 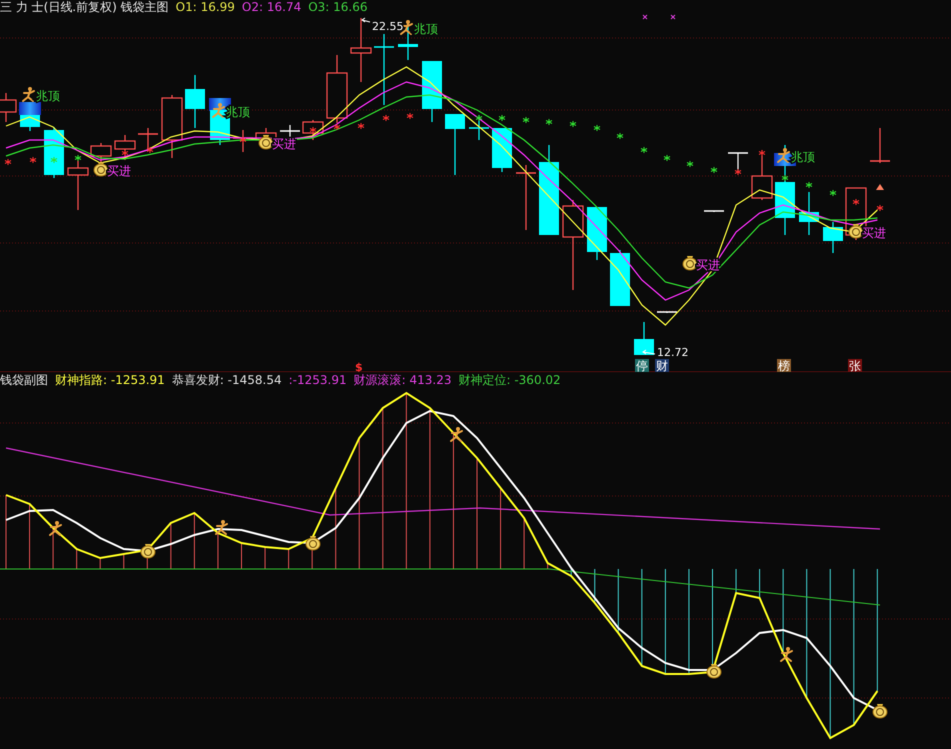 I want to click on chart-title: 三 力 士(日线.前复权) 钱袋主图, so click(x=84, y=8).